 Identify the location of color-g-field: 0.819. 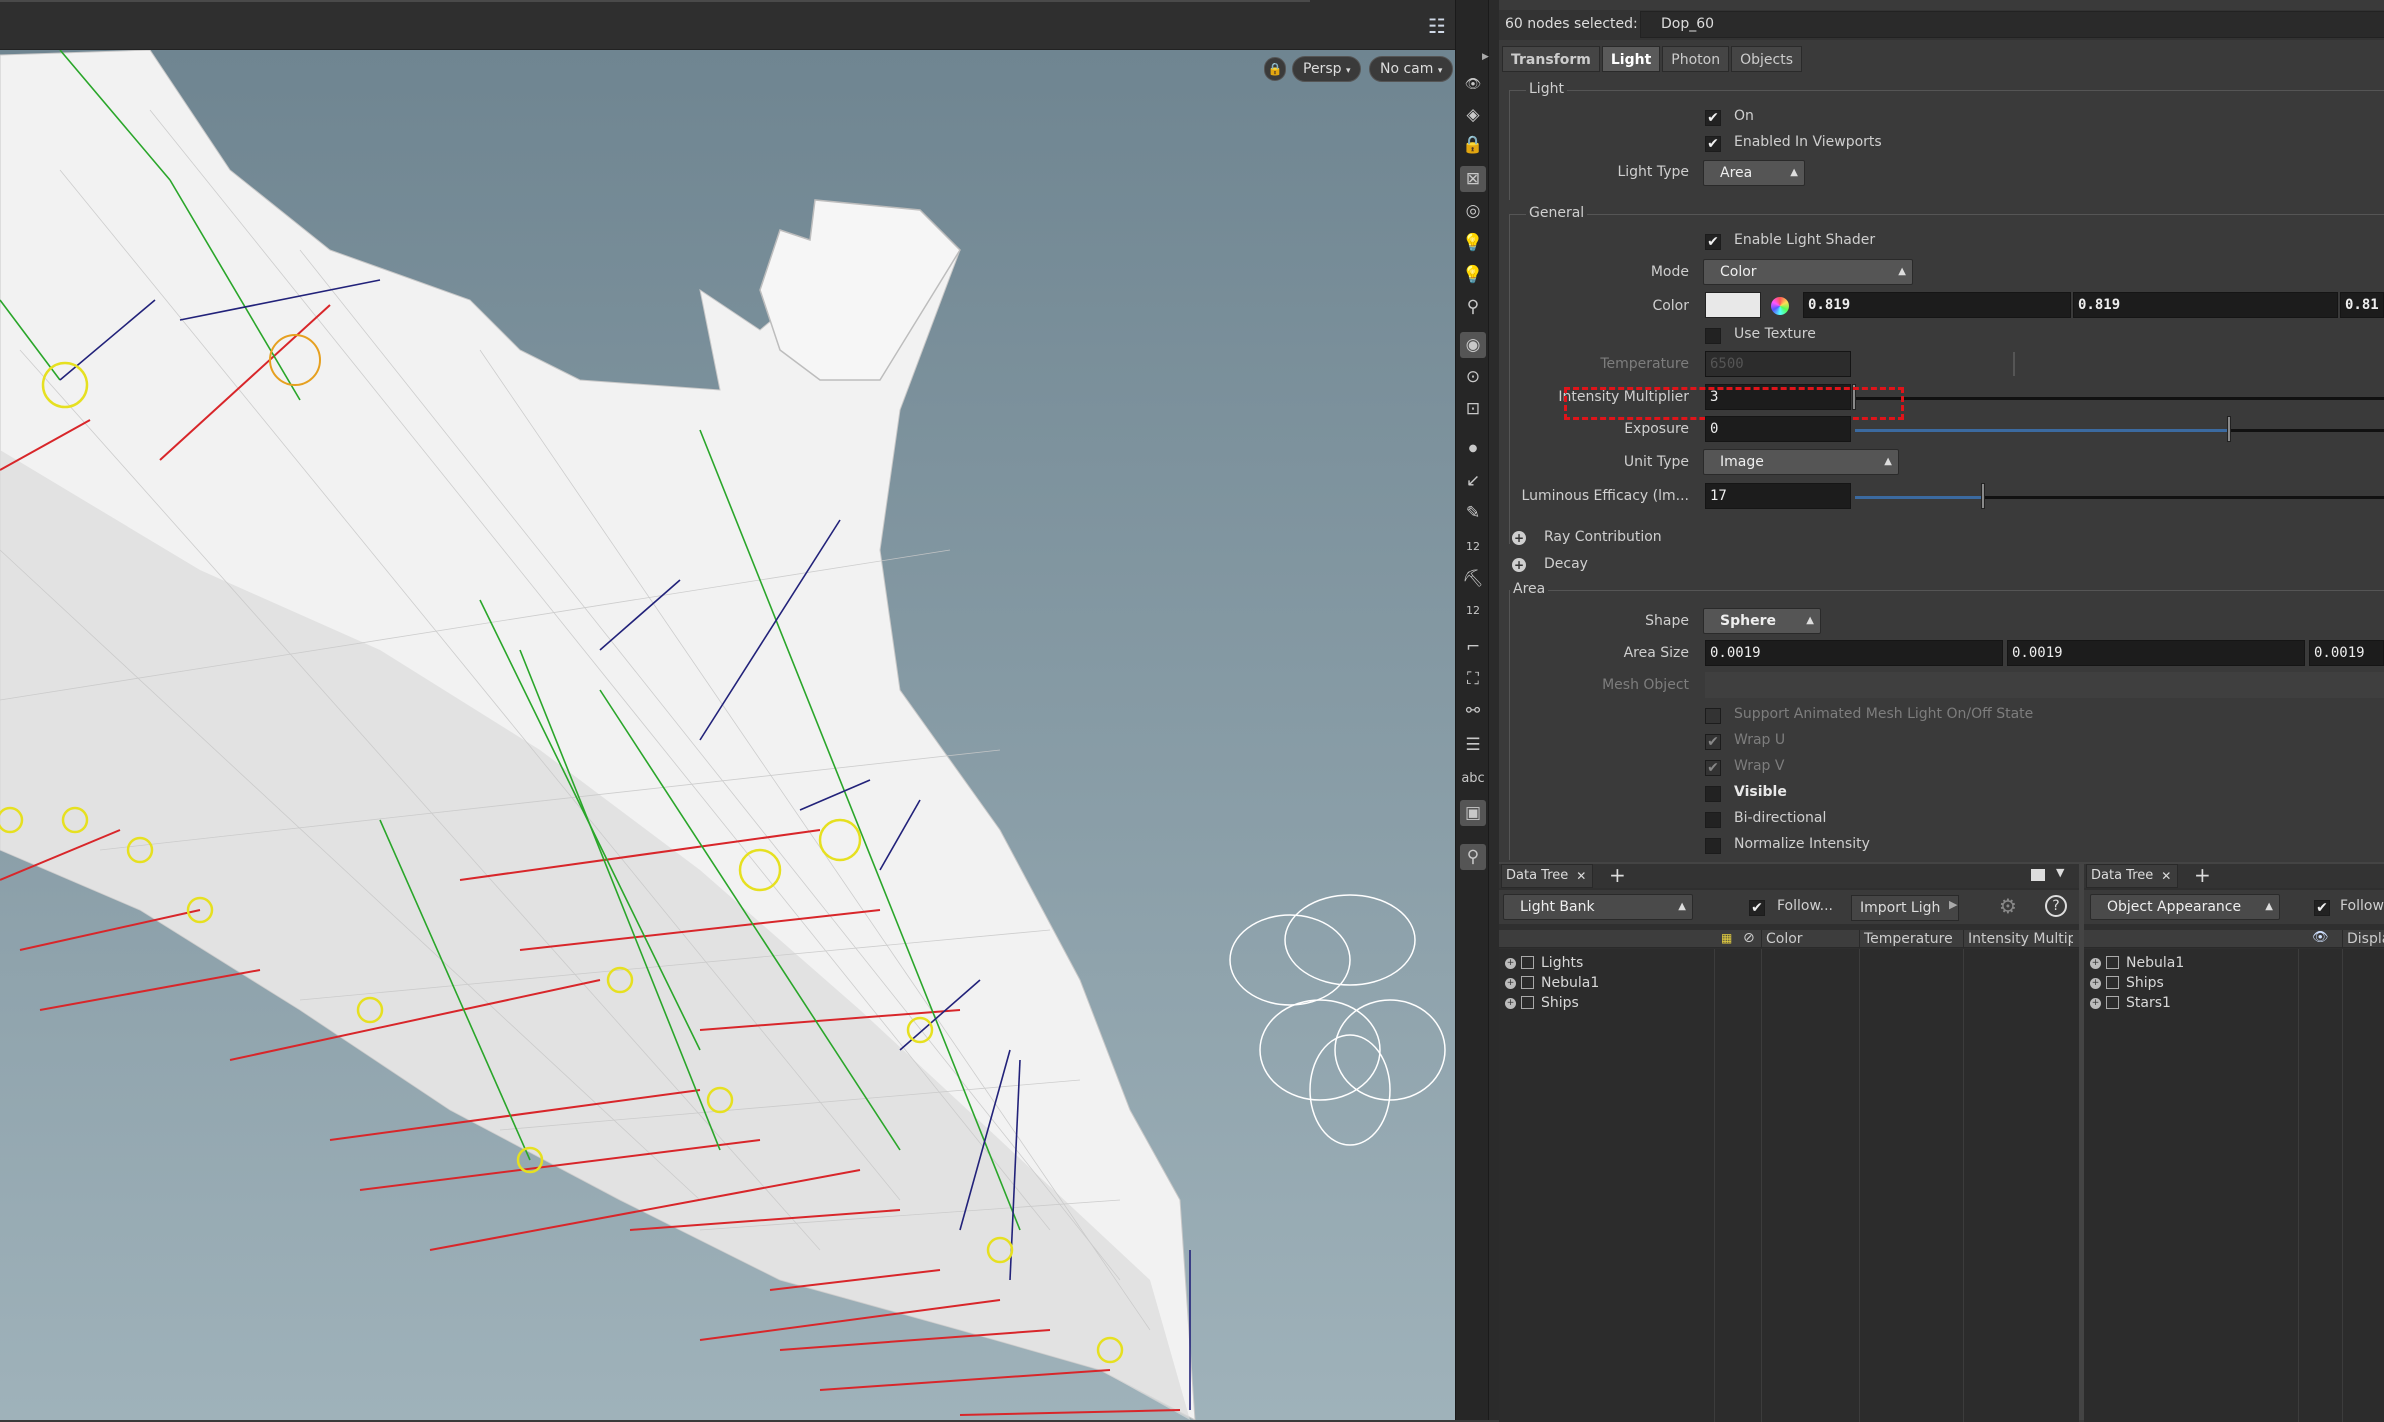
(2205, 305).